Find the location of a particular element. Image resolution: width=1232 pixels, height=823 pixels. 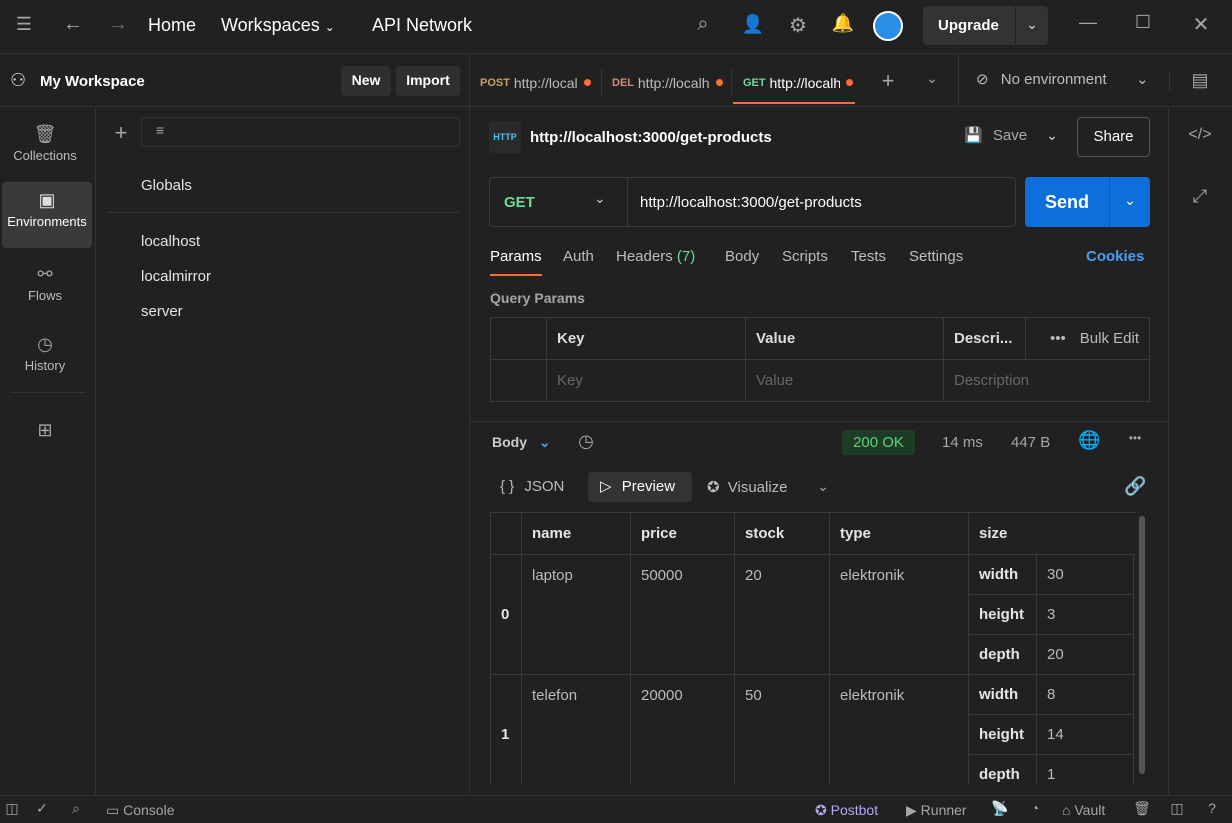

filter-search-input: ≡ is located at coordinates (300, 132).